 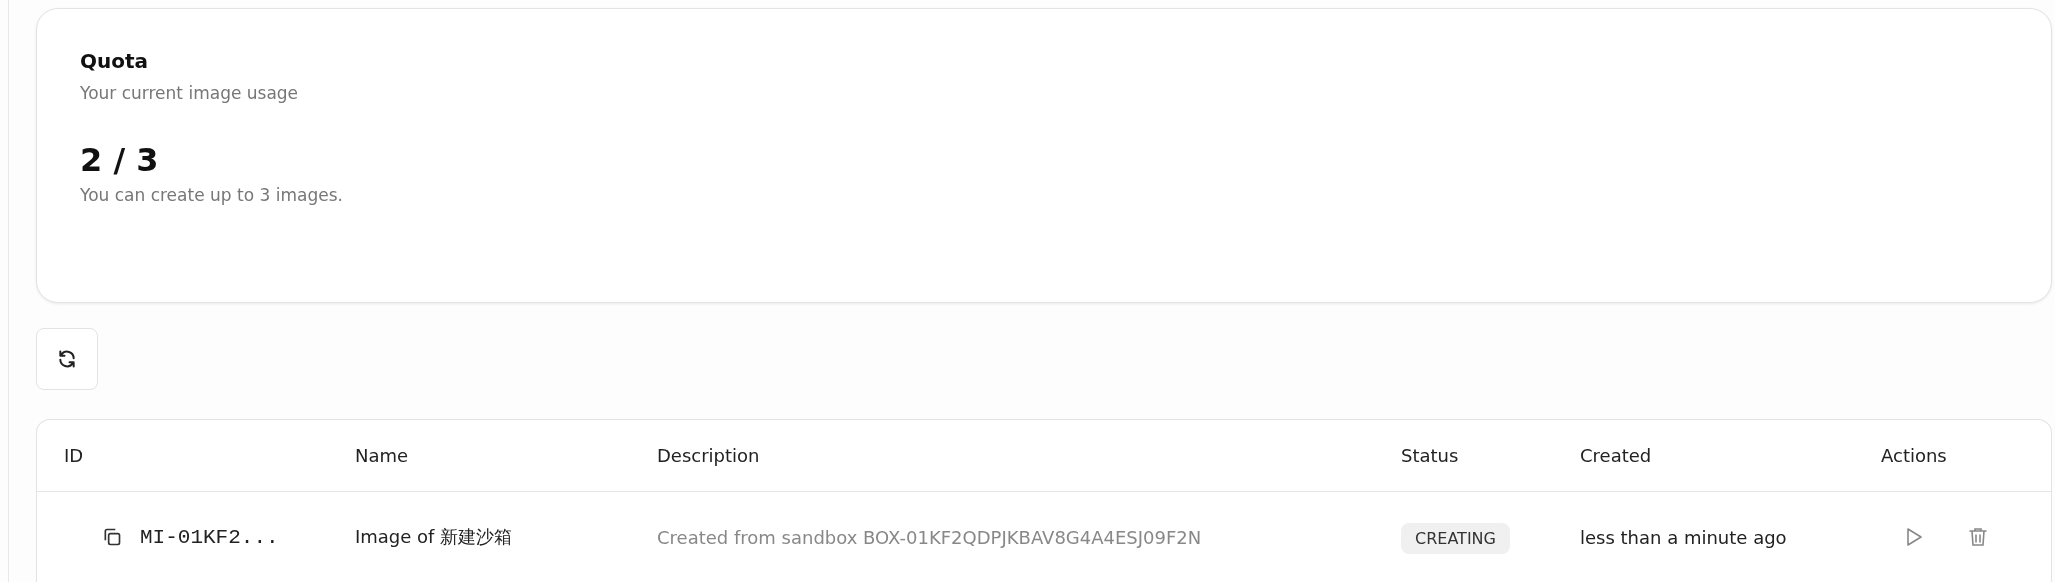 What do you see at coordinates (189, 93) in the screenshot?
I see `card-subtitle: Your current image usage` at bounding box center [189, 93].